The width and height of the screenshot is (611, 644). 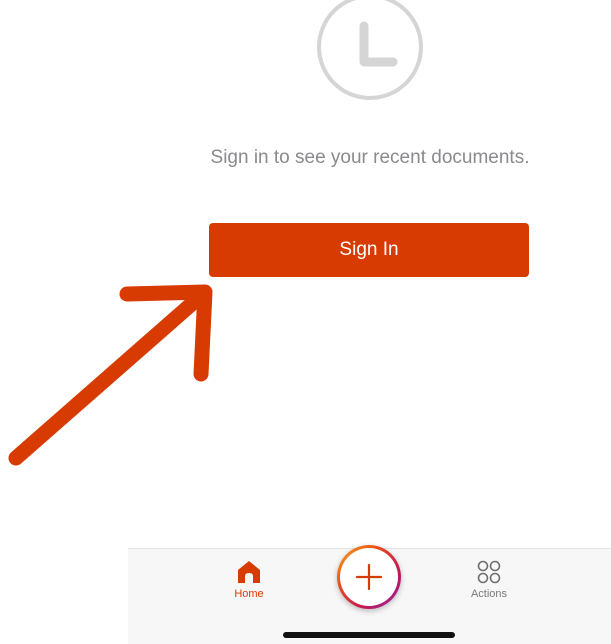 What do you see at coordinates (369, 250) in the screenshot?
I see `sign-in-button: Sign In` at bounding box center [369, 250].